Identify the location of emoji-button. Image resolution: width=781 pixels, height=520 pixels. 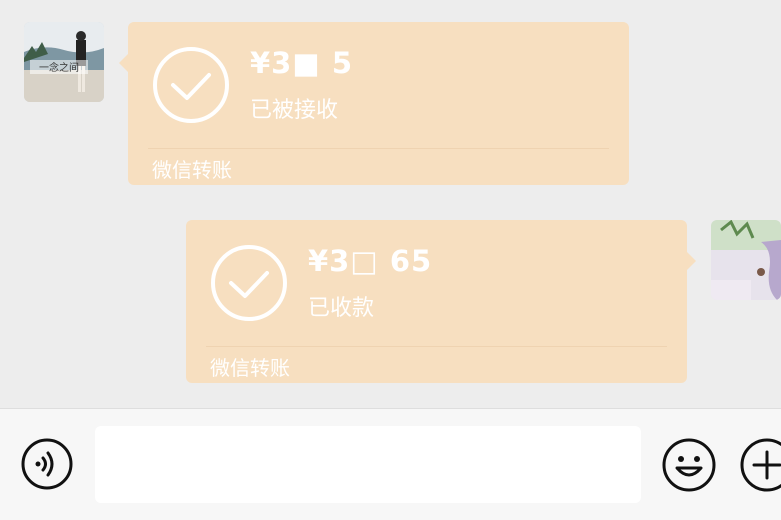
(689, 465).